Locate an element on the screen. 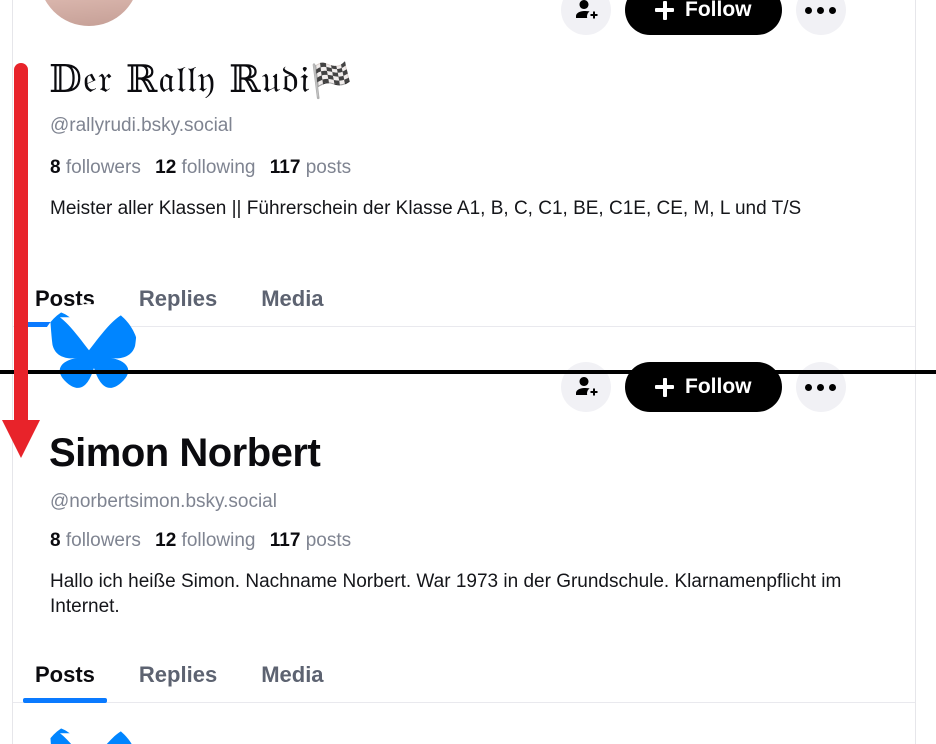 This screenshot has width=936, height=744. profile-actions: Follow is located at coordinates (703, 17).